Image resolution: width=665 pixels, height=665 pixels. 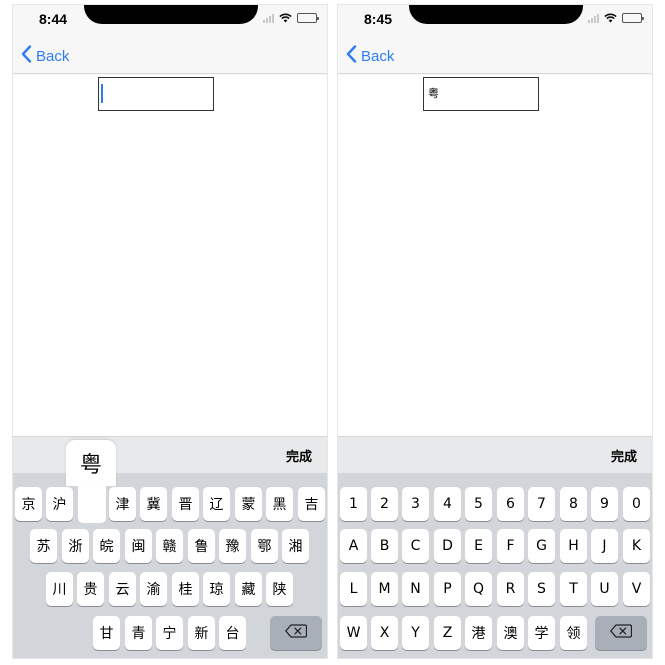 What do you see at coordinates (169, 633) in the screenshot?
I see `key: 宁` at bounding box center [169, 633].